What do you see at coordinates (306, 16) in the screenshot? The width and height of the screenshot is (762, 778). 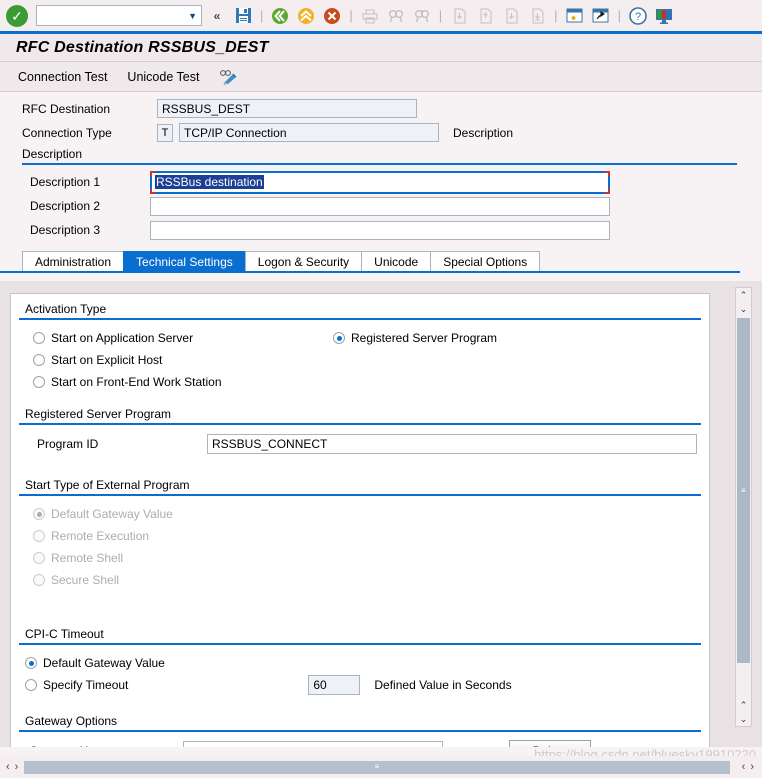 I see `exit-yellow-icon` at bounding box center [306, 16].